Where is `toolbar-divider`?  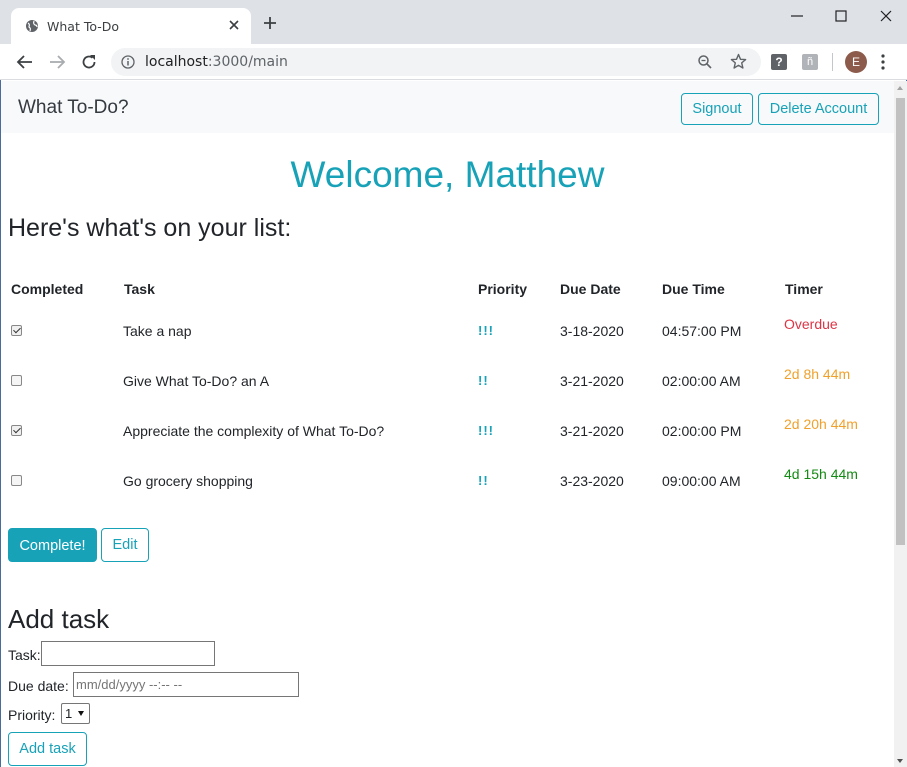
toolbar-divider is located at coordinates (832, 62).